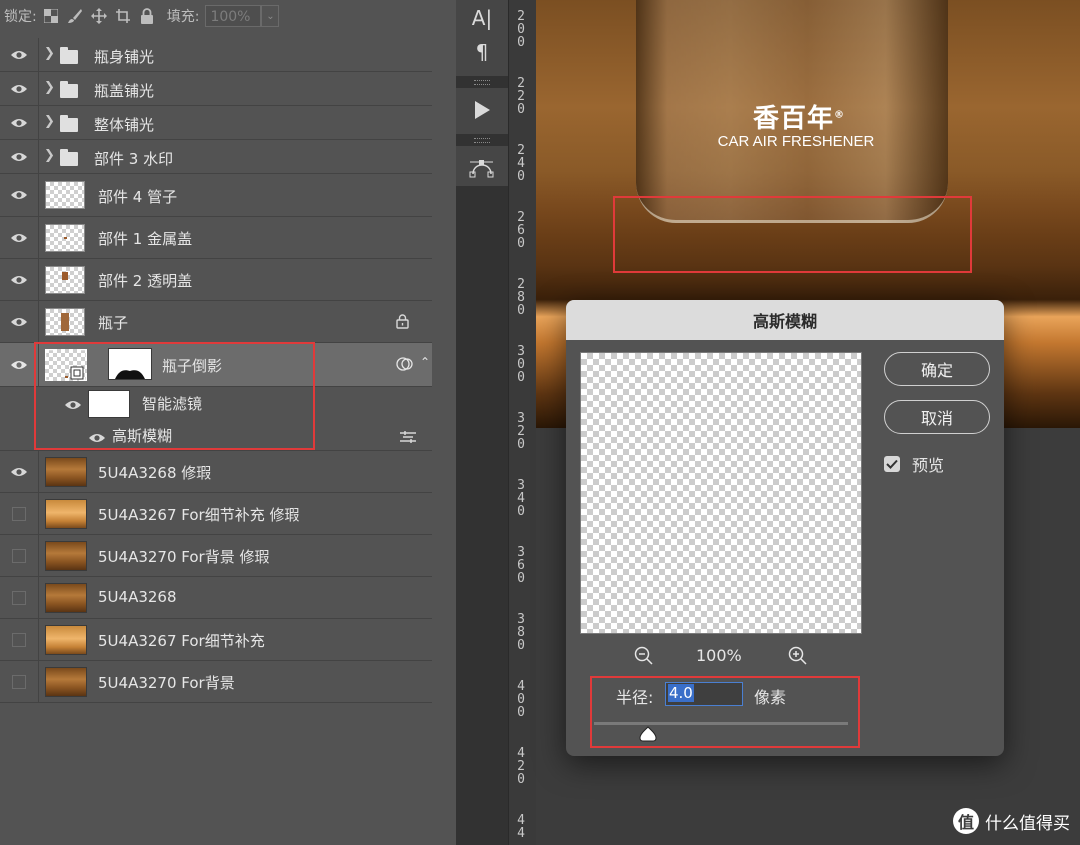 Image resolution: width=1080 pixels, height=845 pixels. I want to click on ruler-label: 2 2 0, so click(521, 96).